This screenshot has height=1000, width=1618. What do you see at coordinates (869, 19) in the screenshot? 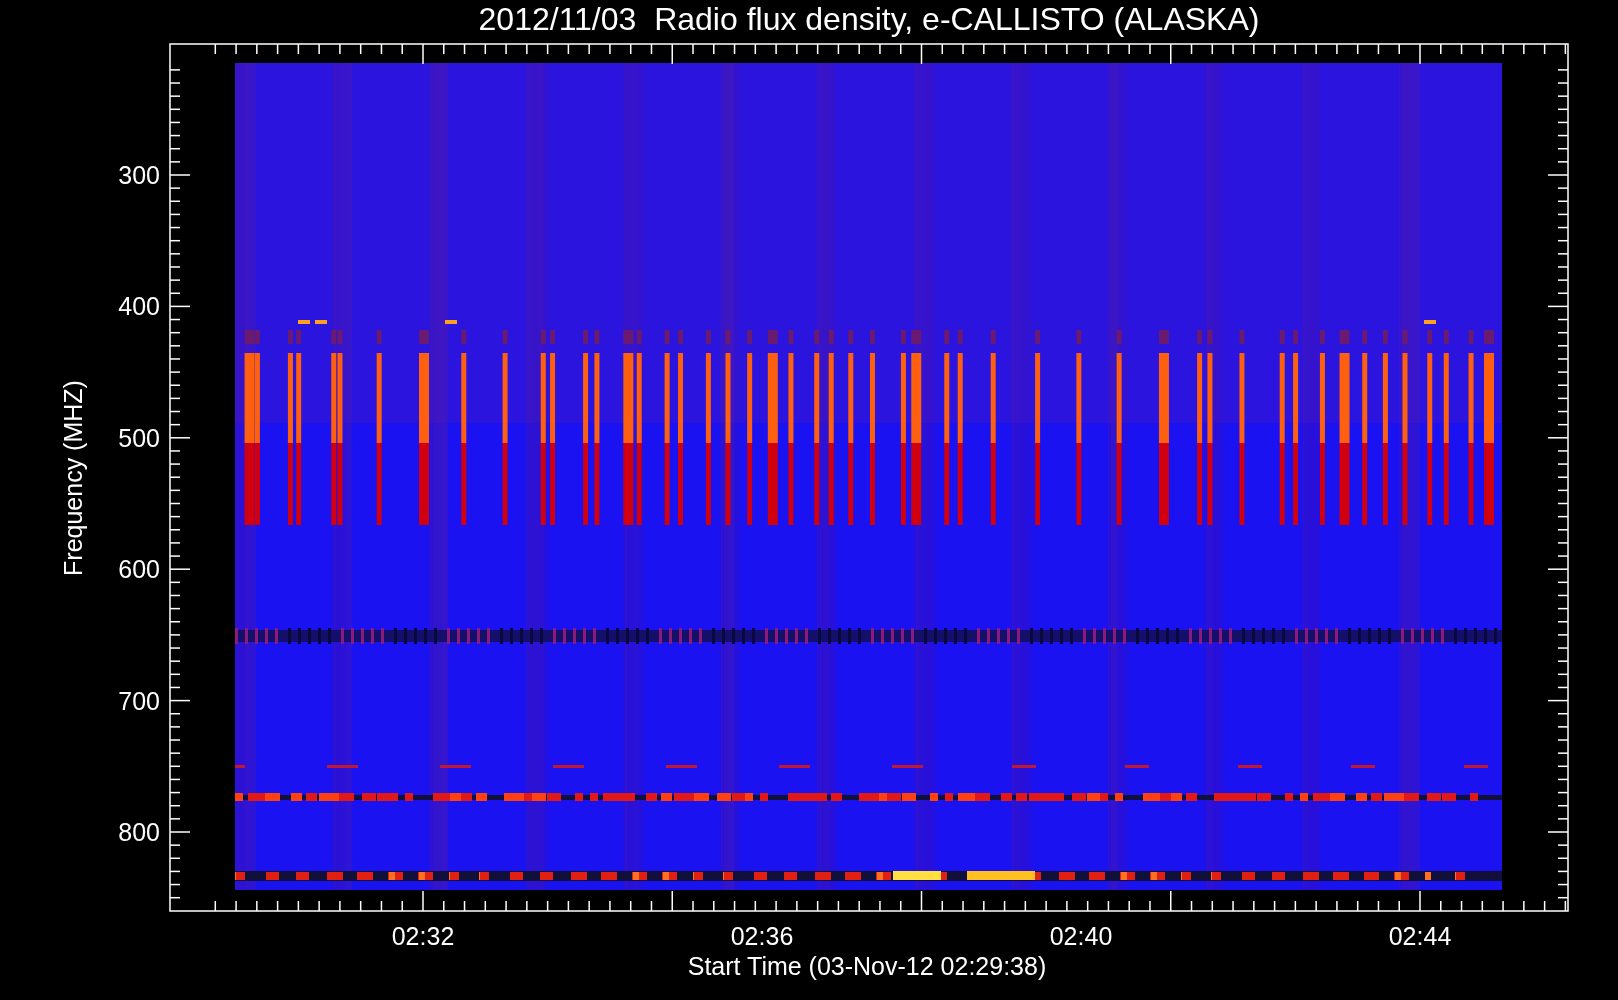
I see `chart-title: 2012/11/03 Radio flux density, e-CALLISTO (ALASKA)` at bounding box center [869, 19].